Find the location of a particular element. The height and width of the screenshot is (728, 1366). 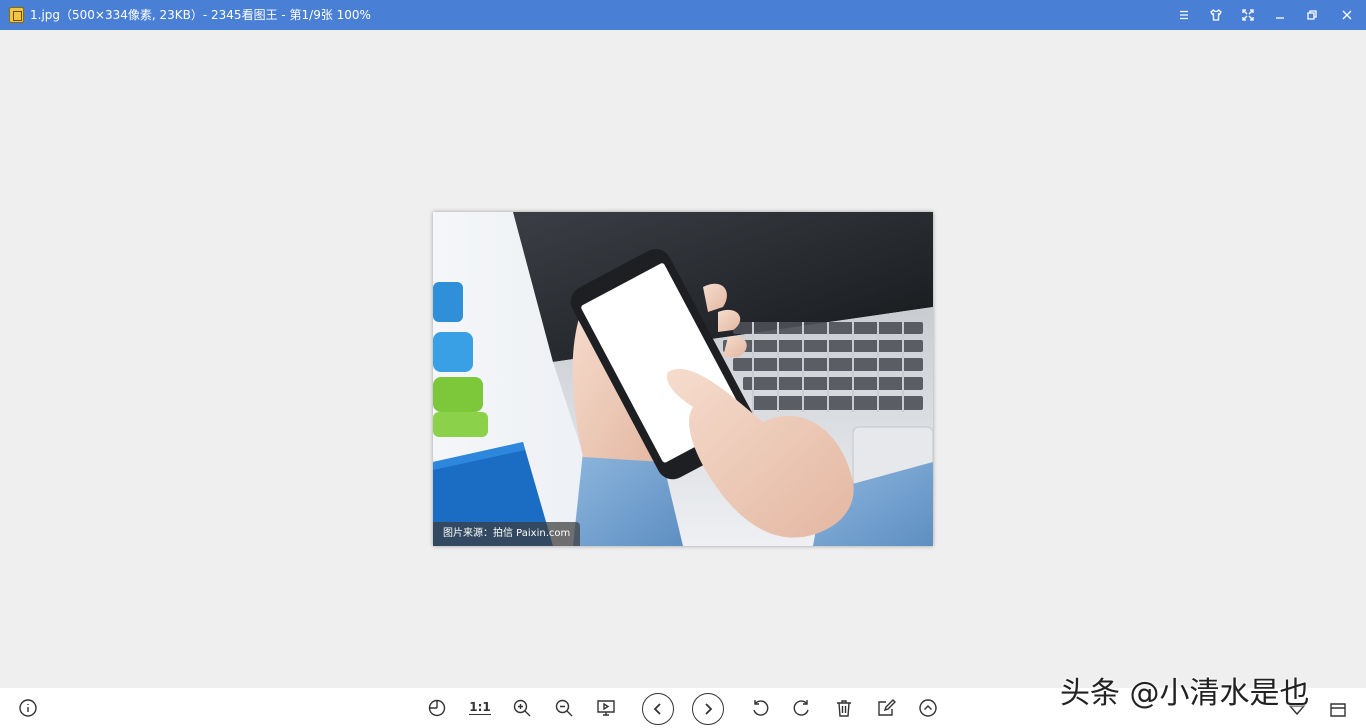

next-image-button is located at coordinates (708, 709).